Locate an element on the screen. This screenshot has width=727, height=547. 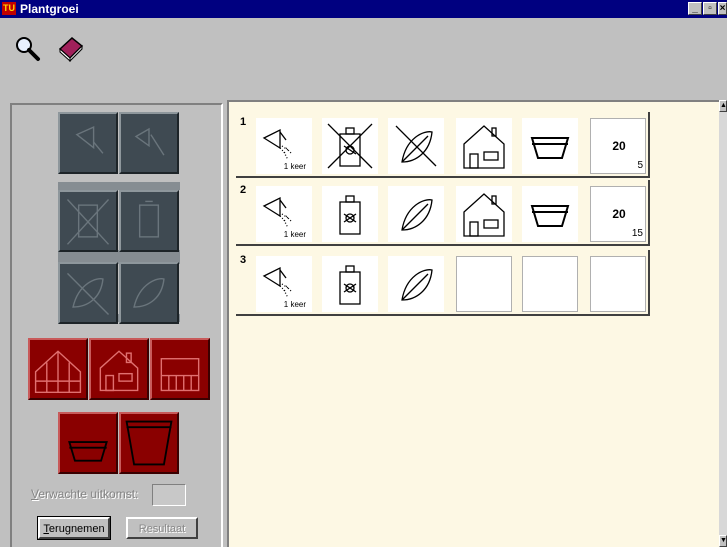
small-pot-option is located at coordinates (88, 443).